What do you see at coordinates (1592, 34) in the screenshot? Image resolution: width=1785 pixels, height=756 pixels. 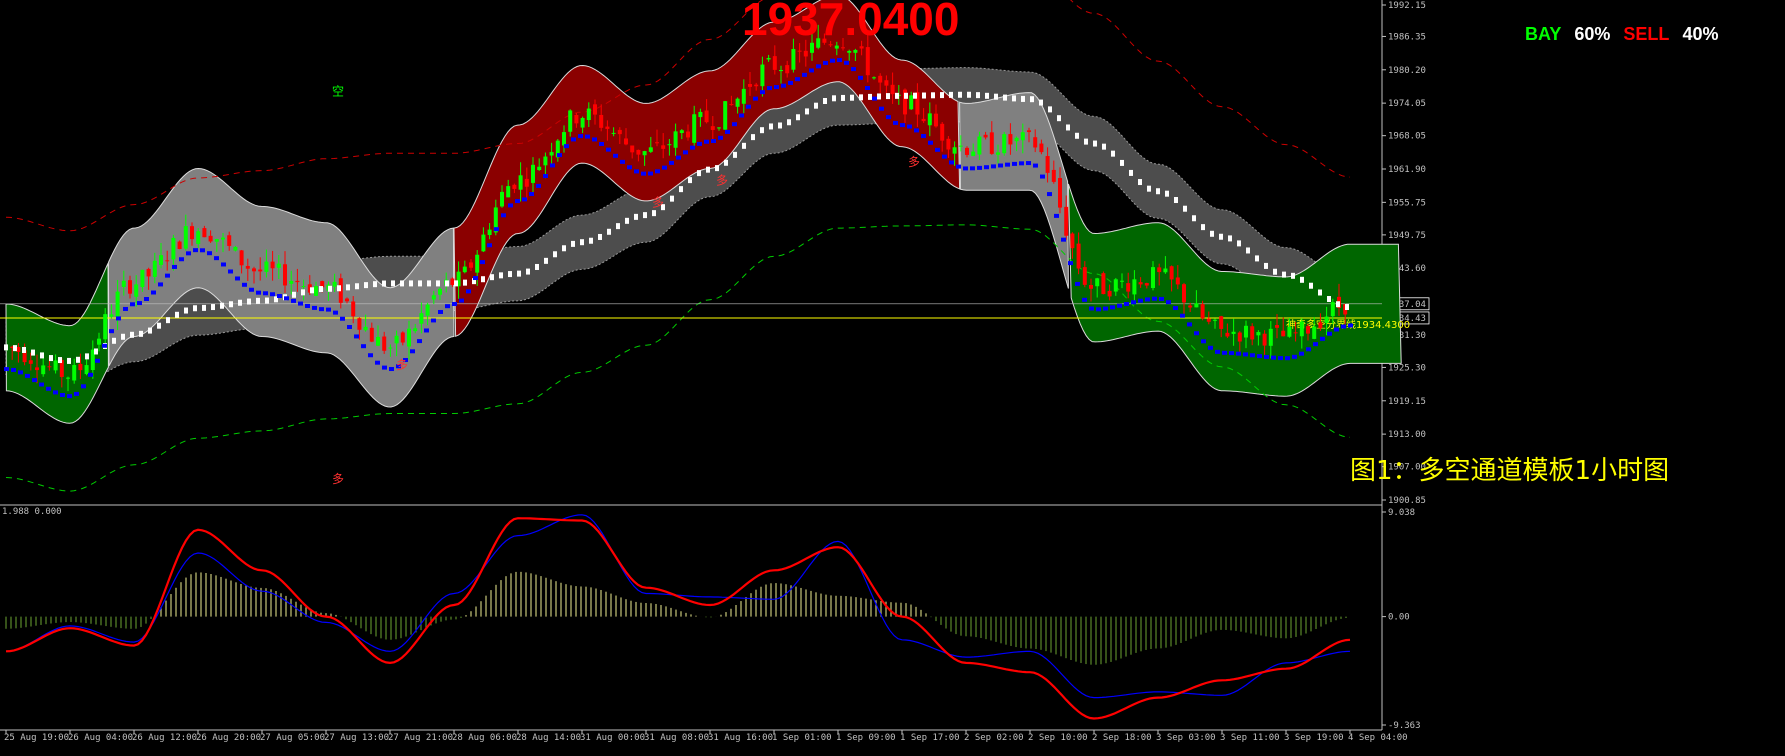 I see `bay-value: 60%` at bounding box center [1592, 34].